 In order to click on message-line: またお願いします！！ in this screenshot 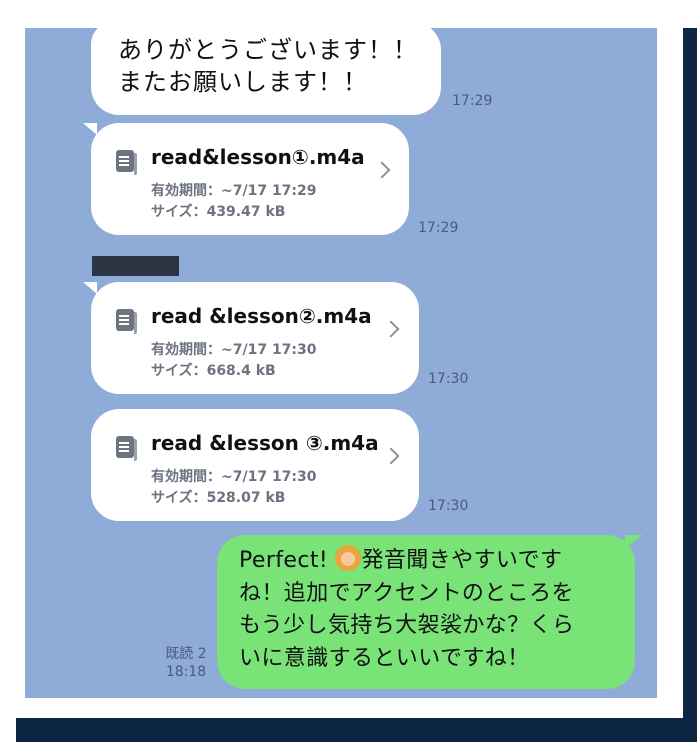, I will do `click(243, 82)`.